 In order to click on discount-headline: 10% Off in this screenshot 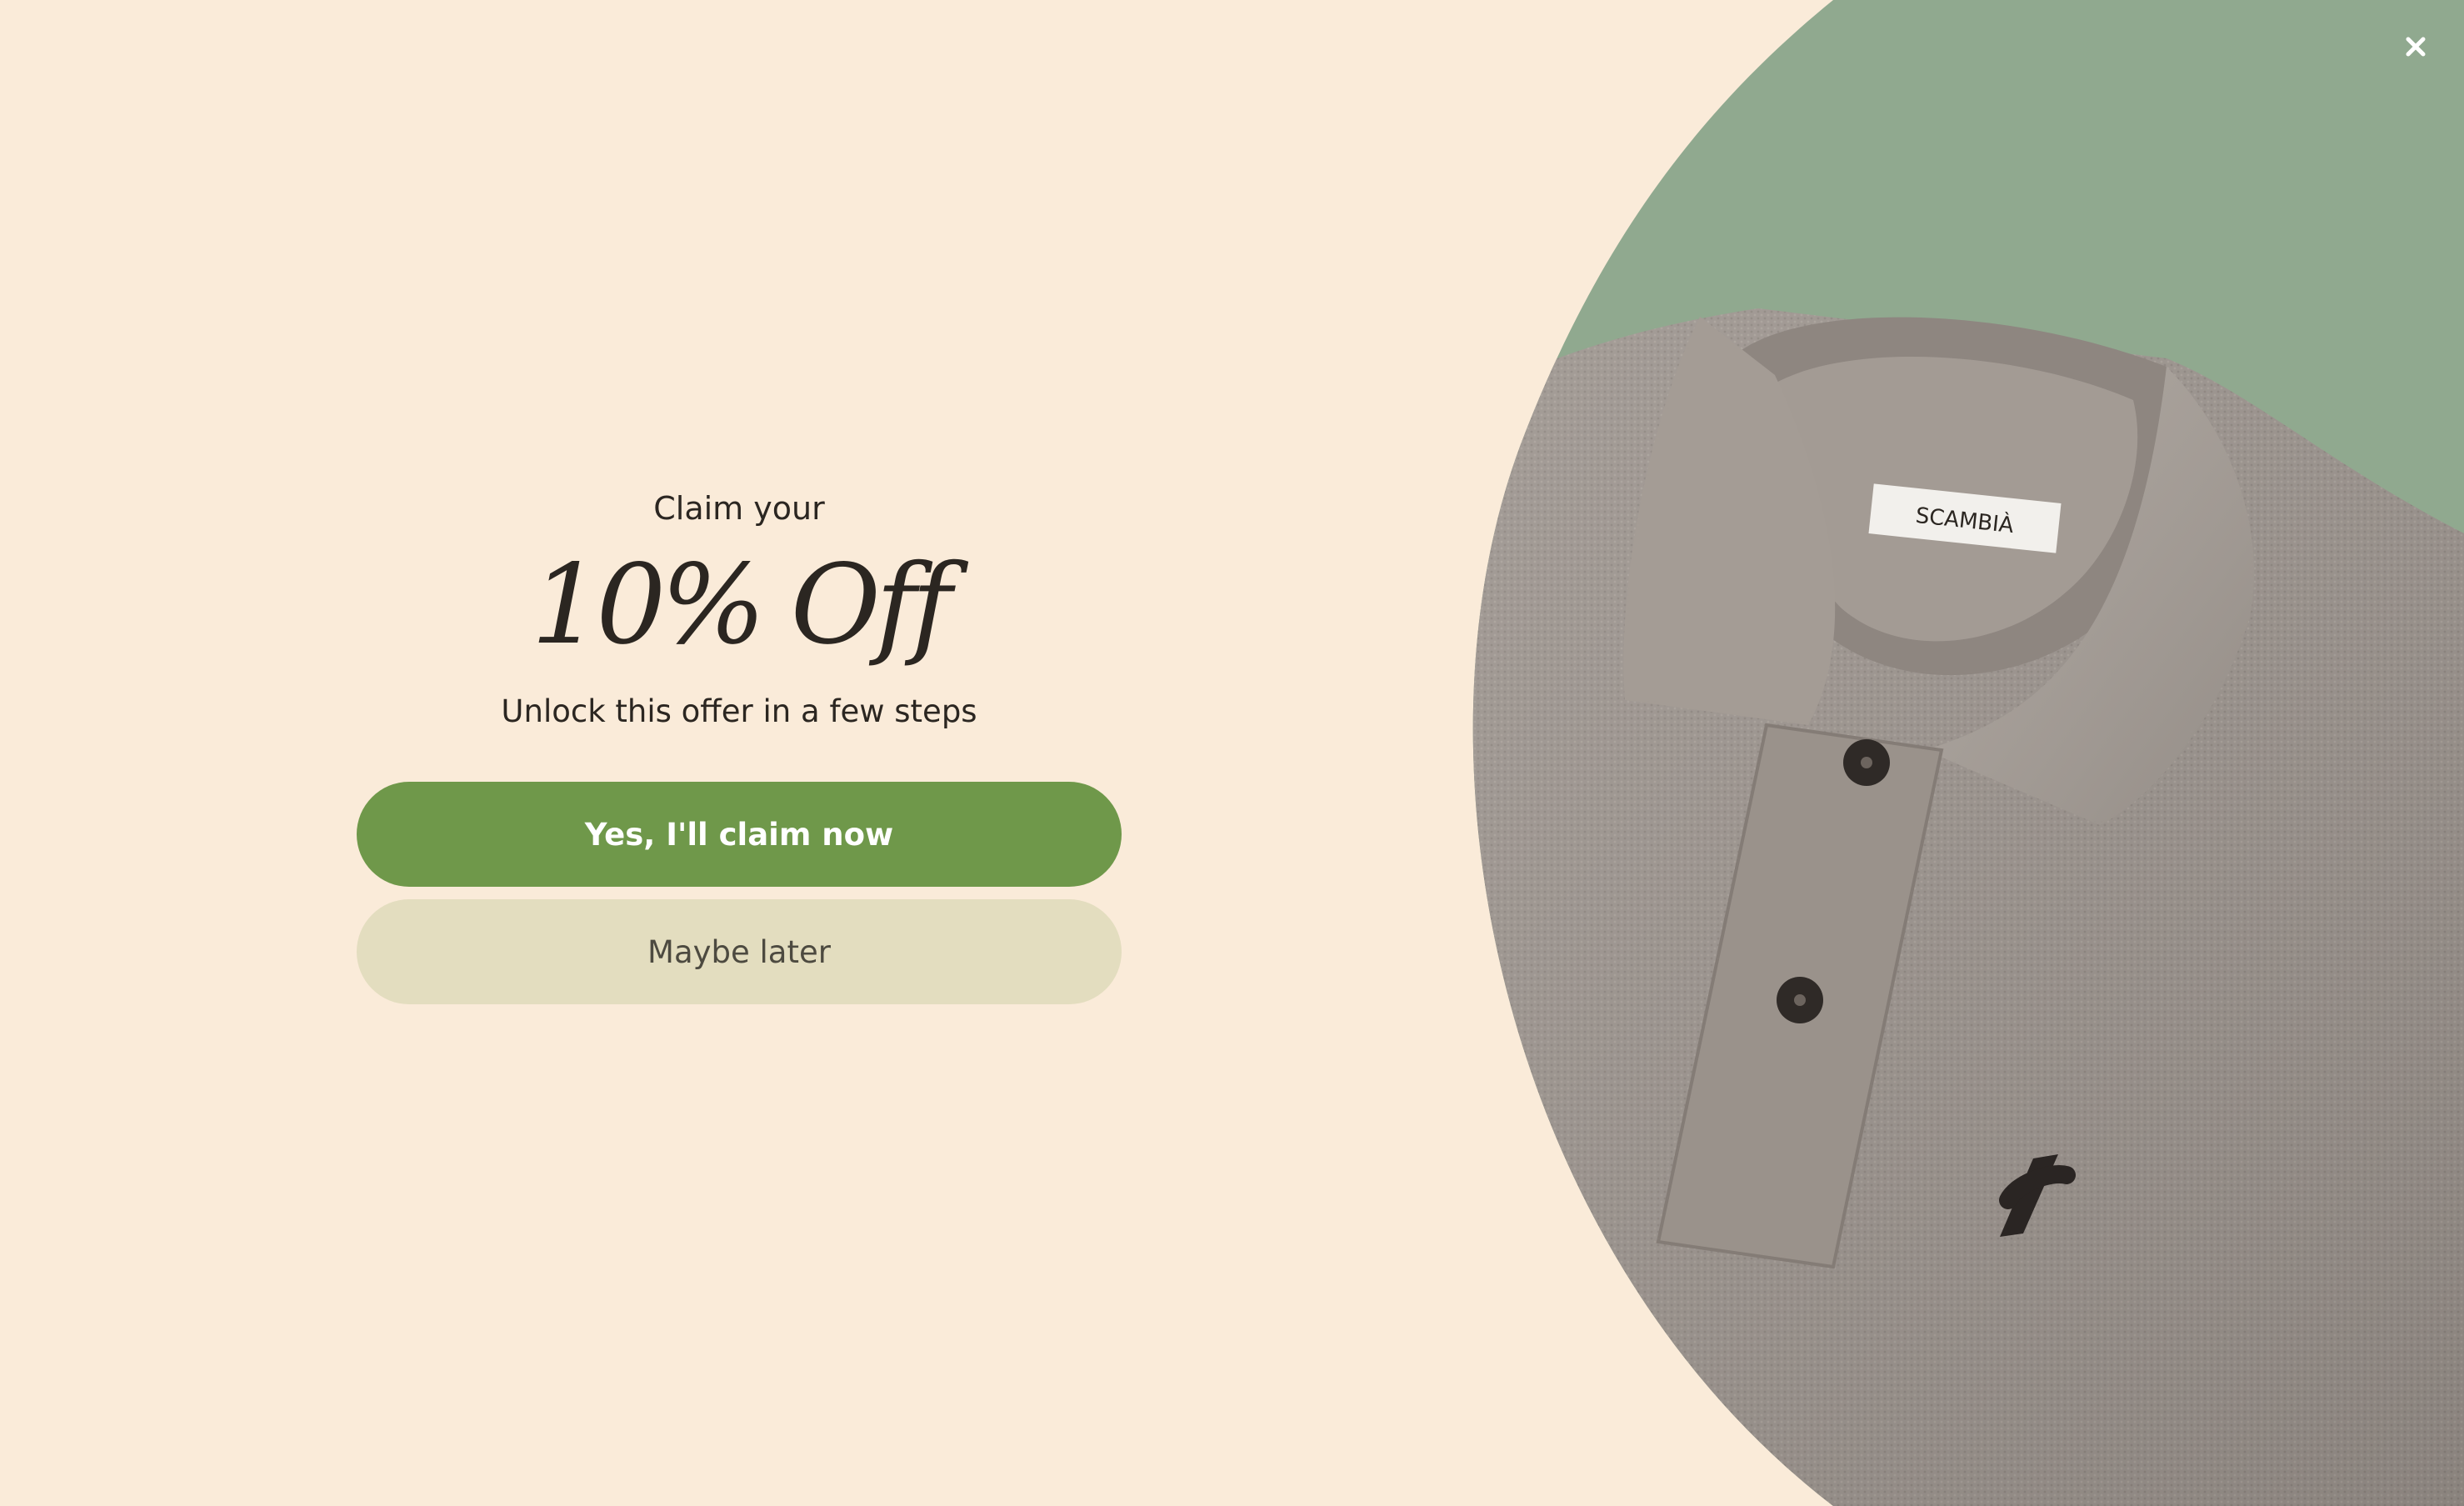, I will do `click(741, 605)`.